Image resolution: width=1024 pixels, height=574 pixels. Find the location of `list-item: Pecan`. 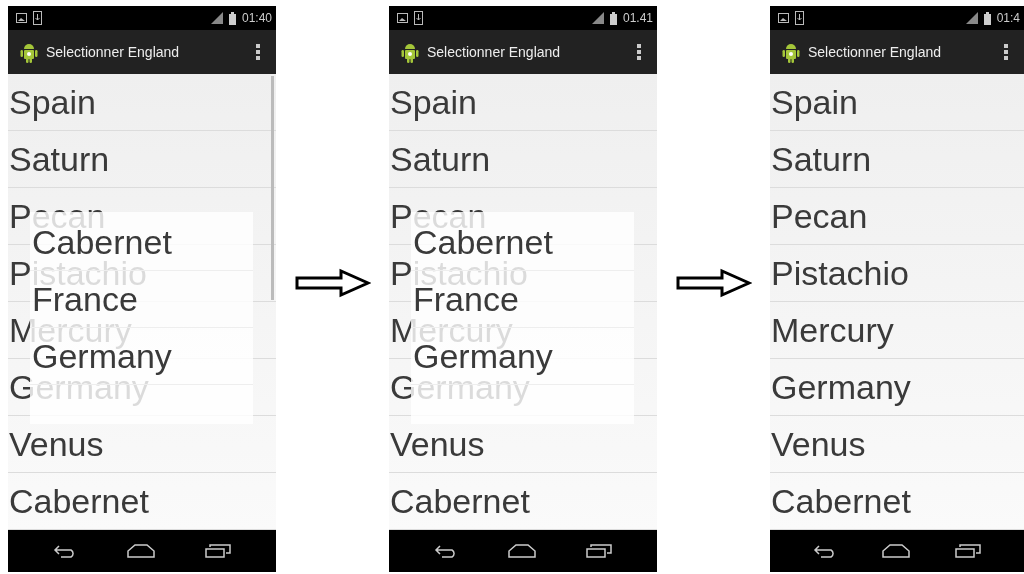

list-item: Pecan is located at coordinates (819, 216).